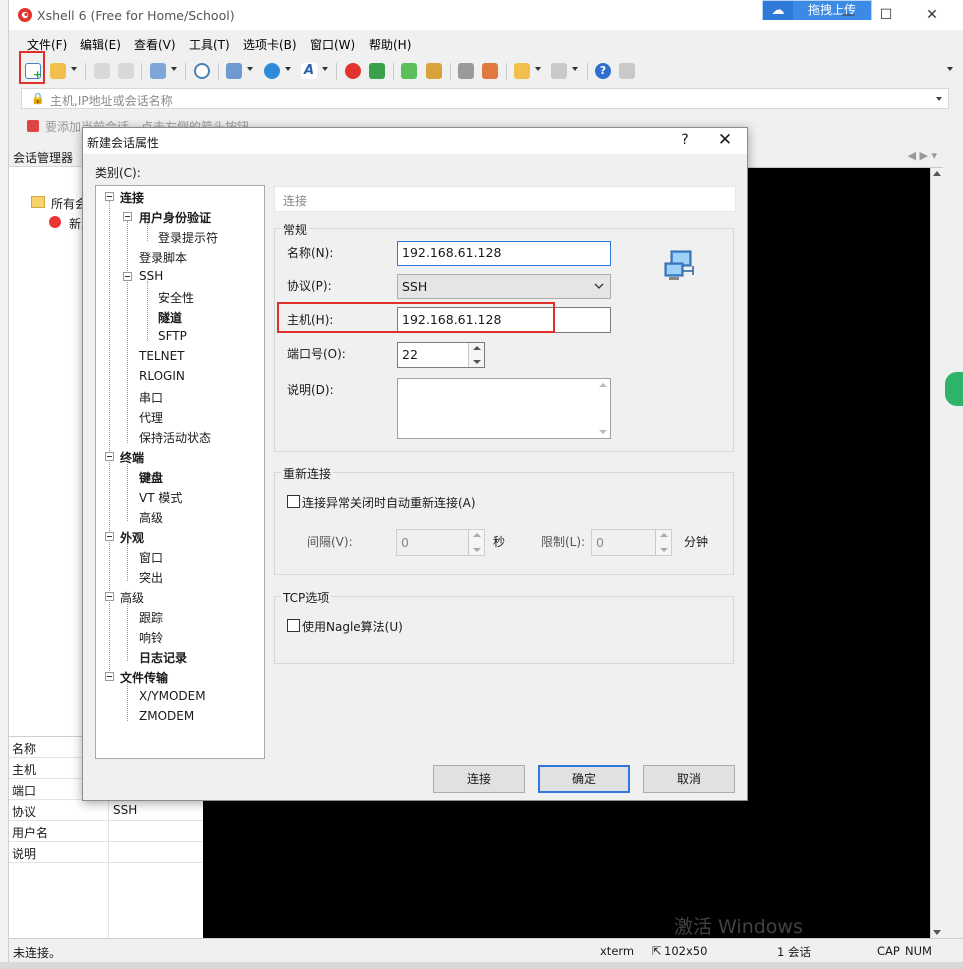  I want to click on port-spinner, so click(476, 355).